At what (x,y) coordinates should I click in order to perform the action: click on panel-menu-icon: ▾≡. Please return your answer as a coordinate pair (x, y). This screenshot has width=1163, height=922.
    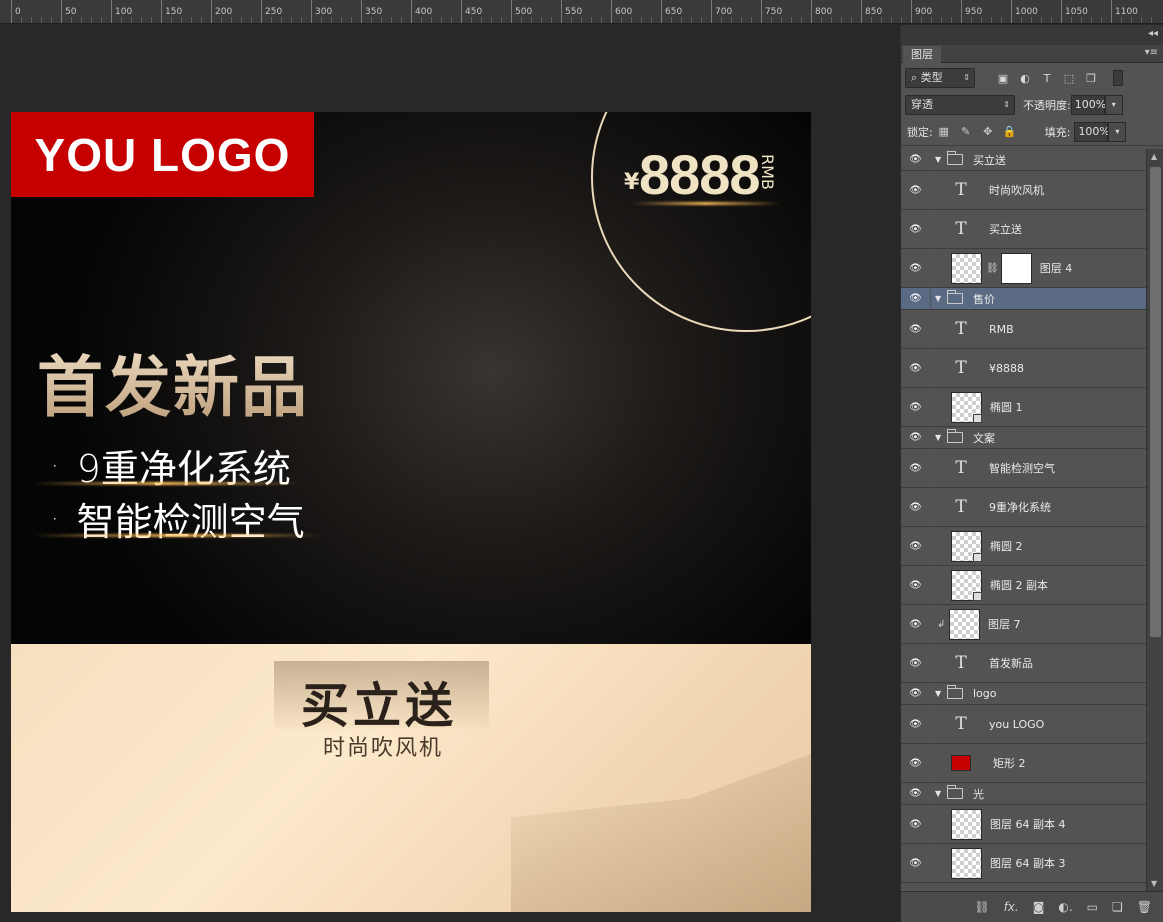
    Looking at the image, I should click on (1151, 52).